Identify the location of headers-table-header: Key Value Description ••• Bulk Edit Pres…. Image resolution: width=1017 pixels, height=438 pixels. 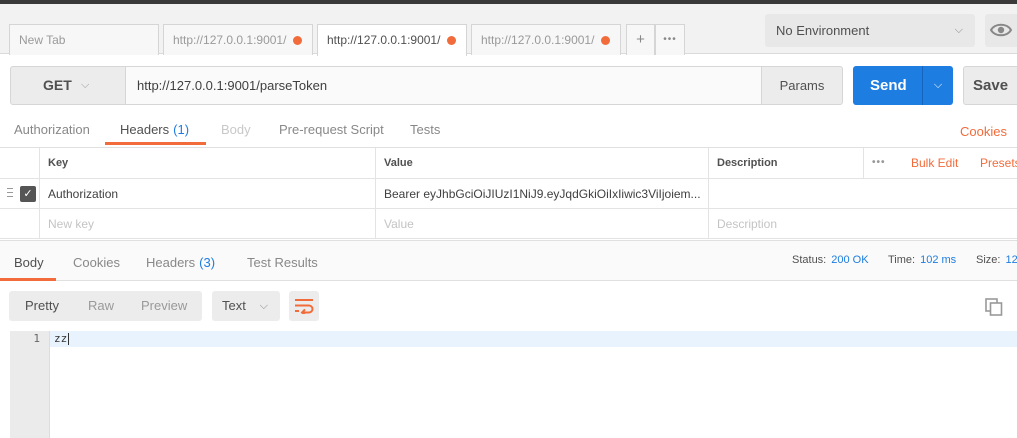
(508, 163).